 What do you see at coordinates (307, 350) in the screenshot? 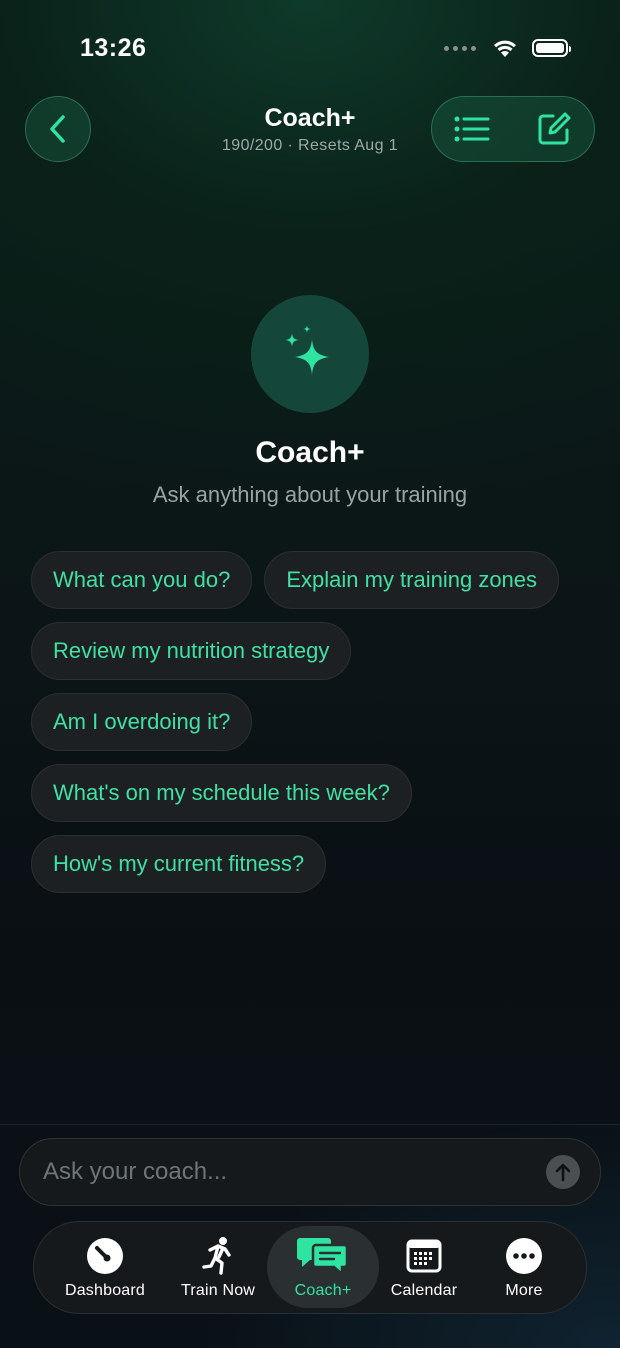
I see `sparkles-icon` at bounding box center [307, 350].